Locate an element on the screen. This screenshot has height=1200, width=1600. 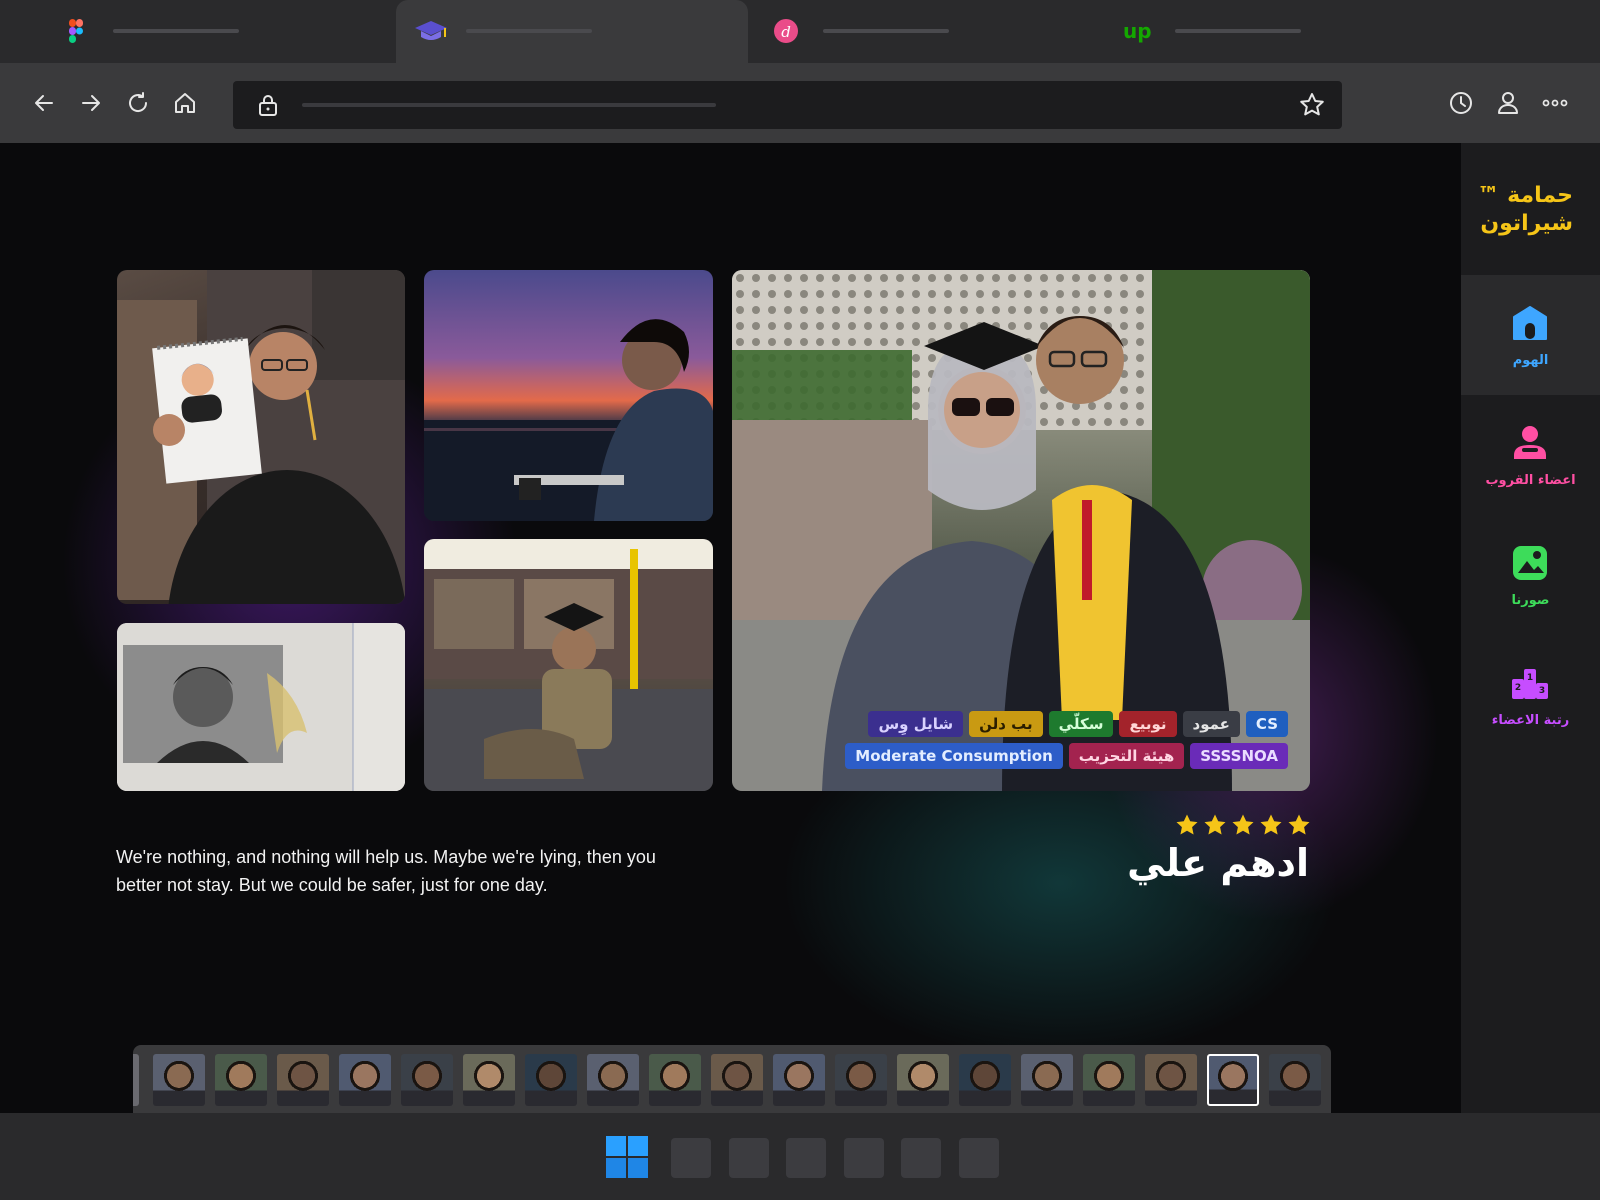
tab-upwork: up is located at coordinates (1276, 31).